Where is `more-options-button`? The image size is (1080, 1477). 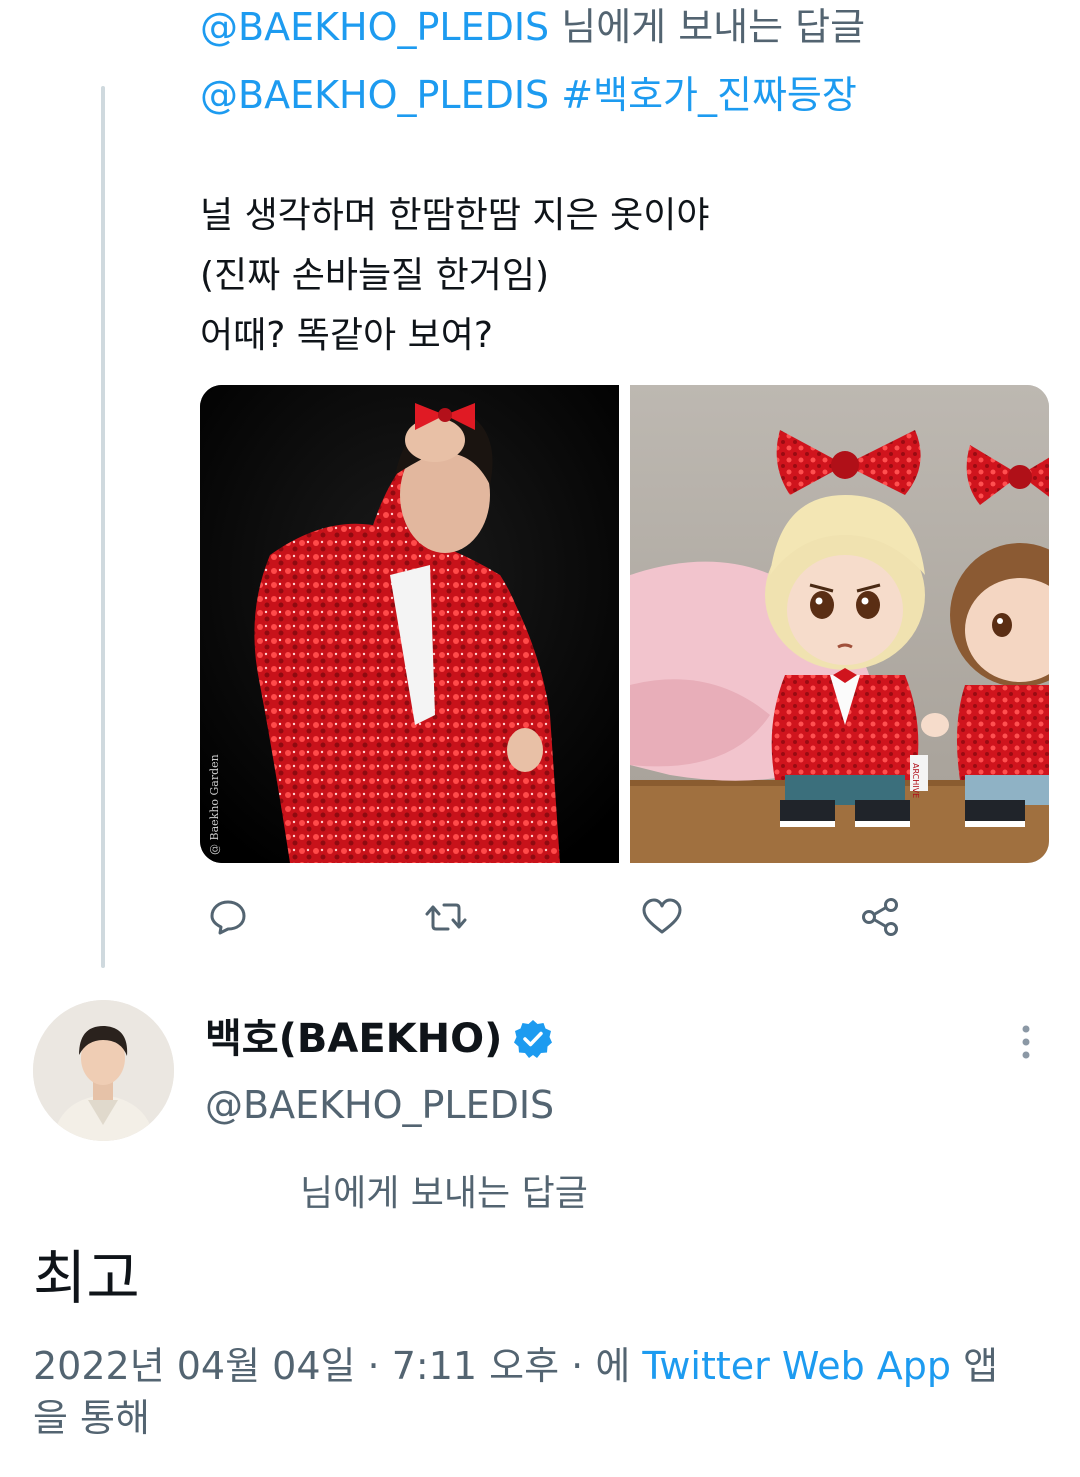
more-options-button is located at coordinates (1026, 1042).